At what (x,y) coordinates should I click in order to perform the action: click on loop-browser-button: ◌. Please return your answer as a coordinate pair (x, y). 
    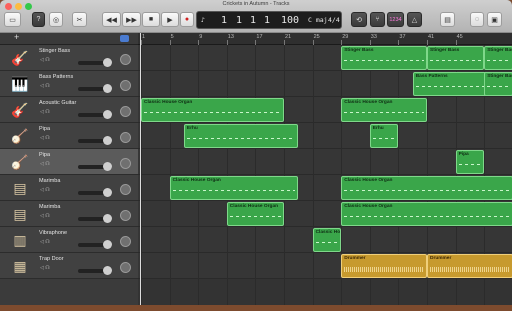
    Looking at the image, I should click on (477, 19).